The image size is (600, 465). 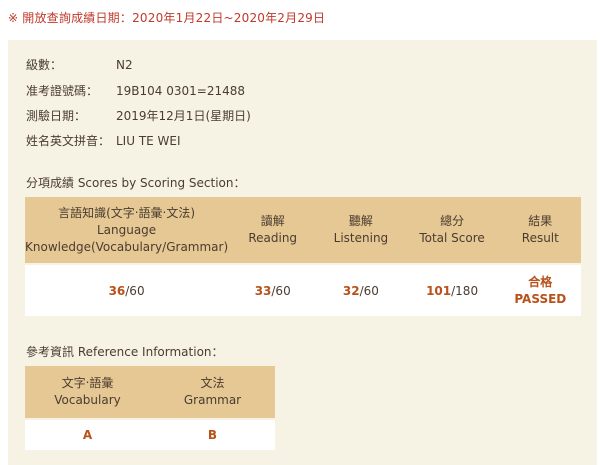 I want to click on info-value: N2, so click(x=124, y=65).